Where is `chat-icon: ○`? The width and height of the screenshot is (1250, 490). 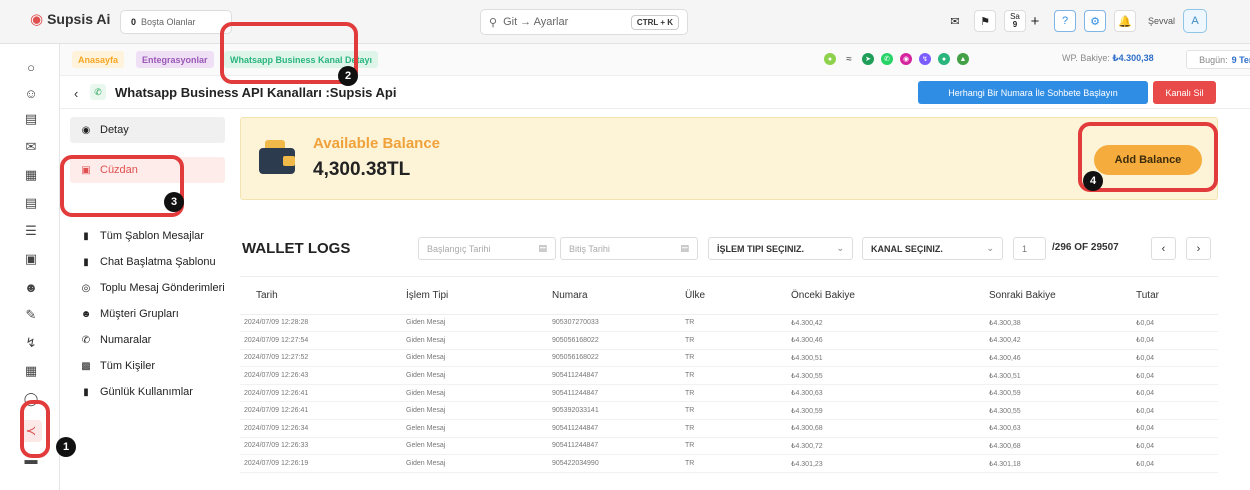 chat-icon: ○ is located at coordinates (31, 67).